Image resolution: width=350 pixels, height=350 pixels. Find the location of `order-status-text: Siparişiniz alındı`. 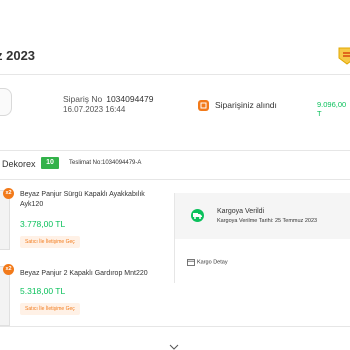

order-status-text: Siparişiniz alındı is located at coordinates (246, 105).